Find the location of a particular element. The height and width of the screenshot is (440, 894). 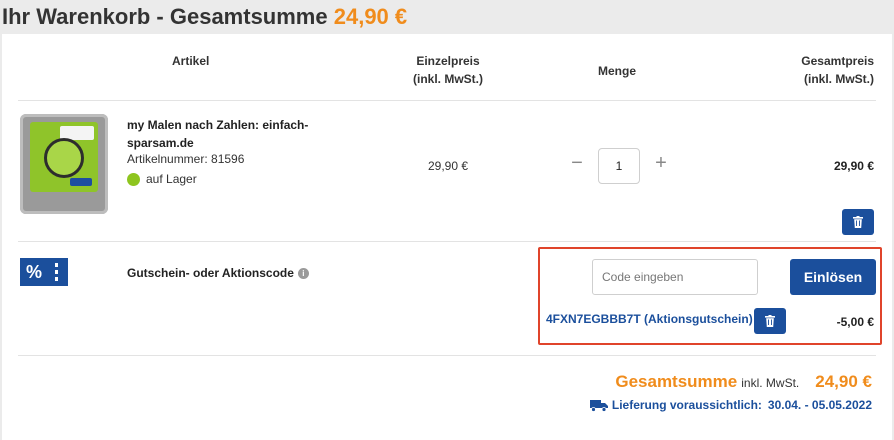

line-total: 29,90 € is located at coordinates (853, 166).